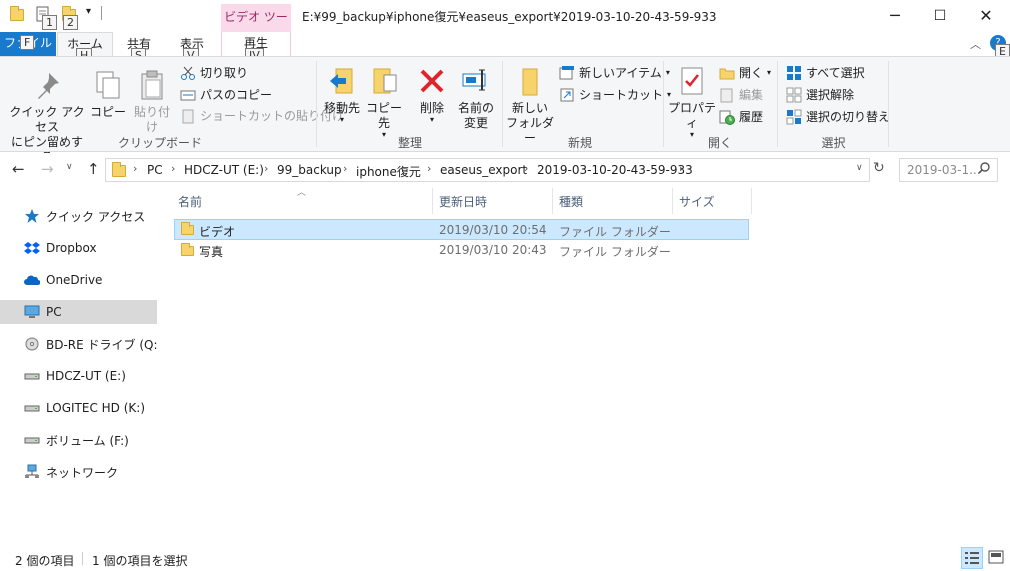 This screenshot has width=1010, height=571. I want to click on details-view-button, so click(972, 558).